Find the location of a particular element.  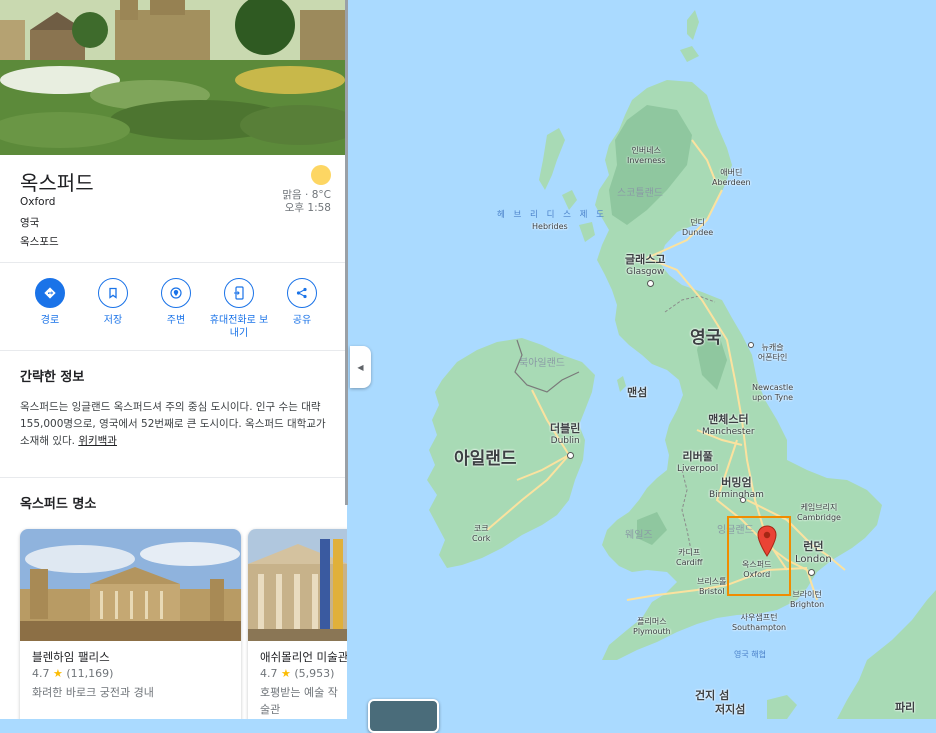

wikipedia-link: 위키백과 is located at coordinates (97, 441).